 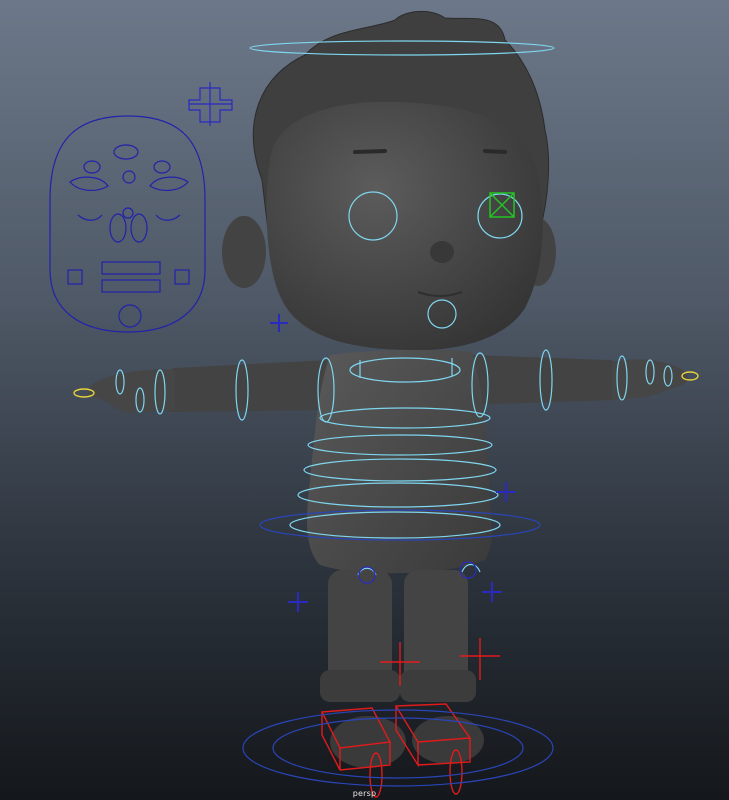 What do you see at coordinates (169, 183) in the screenshot?
I see `face-panel-eye-right` at bounding box center [169, 183].